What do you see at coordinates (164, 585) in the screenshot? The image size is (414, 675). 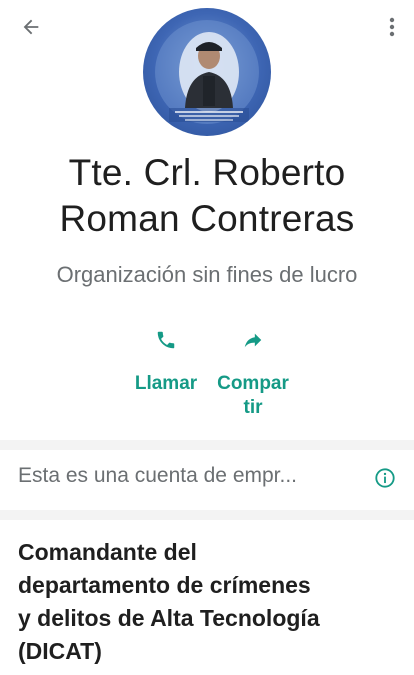 I see `description-line2: departamento de crímenes` at bounding box center [164, 585].